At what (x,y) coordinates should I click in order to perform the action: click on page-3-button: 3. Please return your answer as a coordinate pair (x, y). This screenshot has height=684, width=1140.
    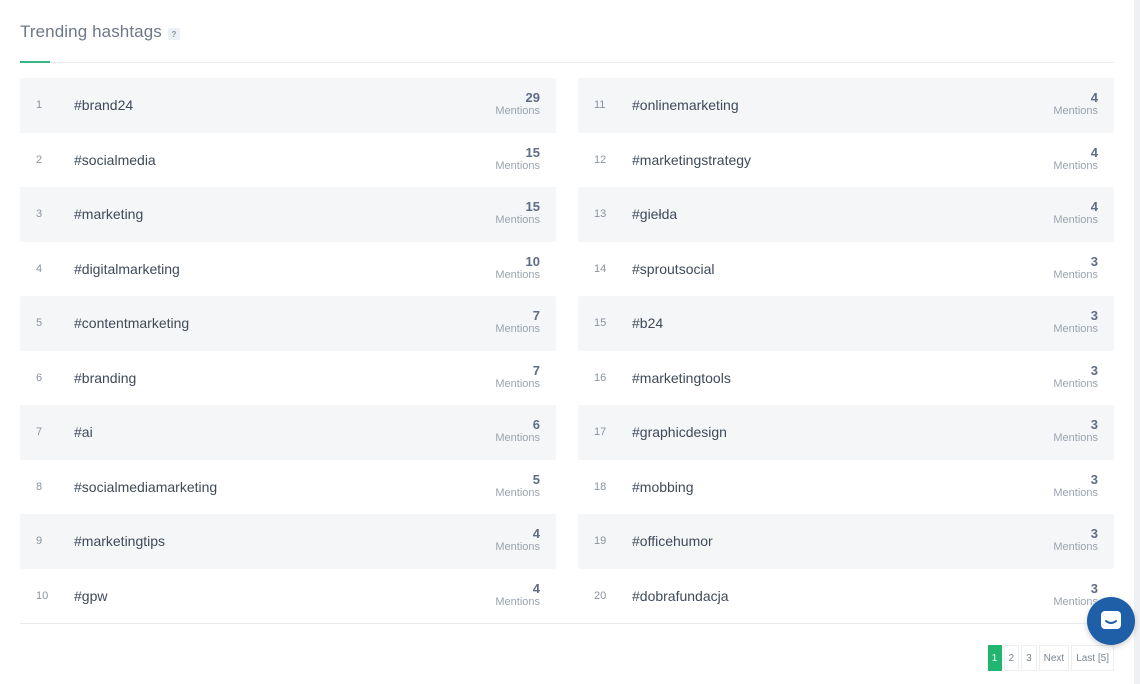
    Looking at the image, I should click on (1029, 658).